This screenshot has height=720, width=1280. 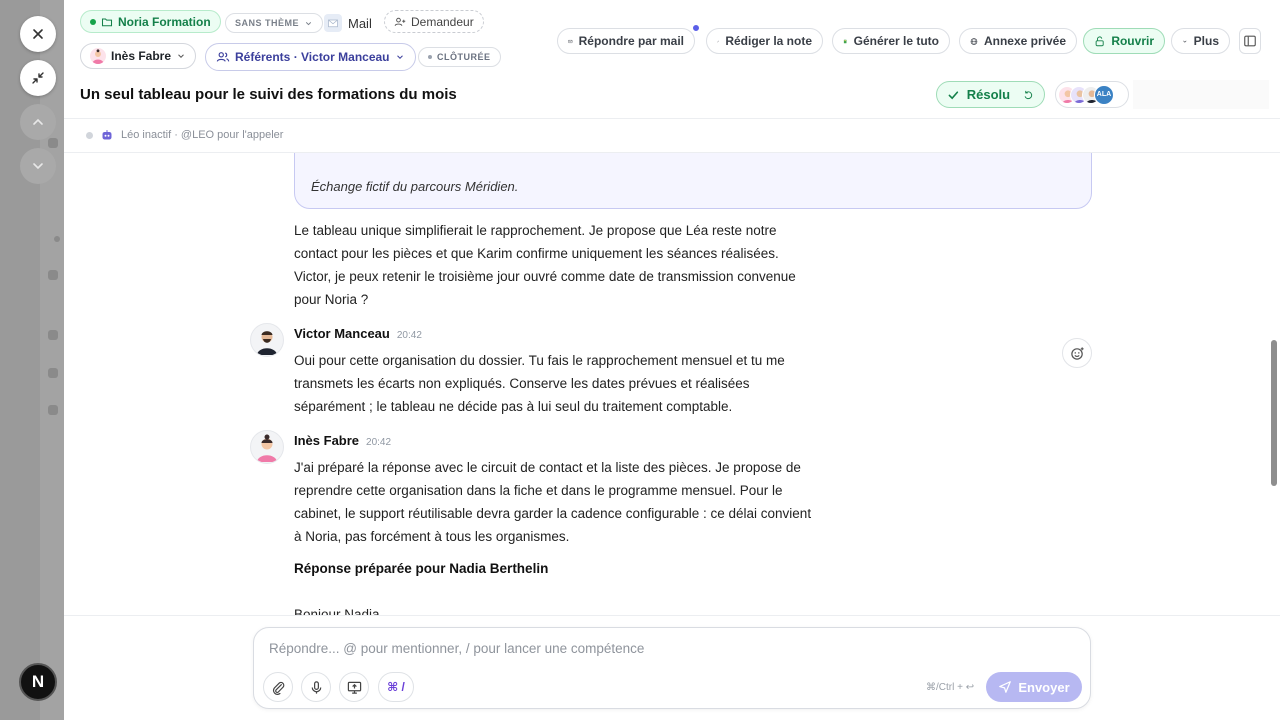 I want to click on folder-icon, so click(x=107, y=21).